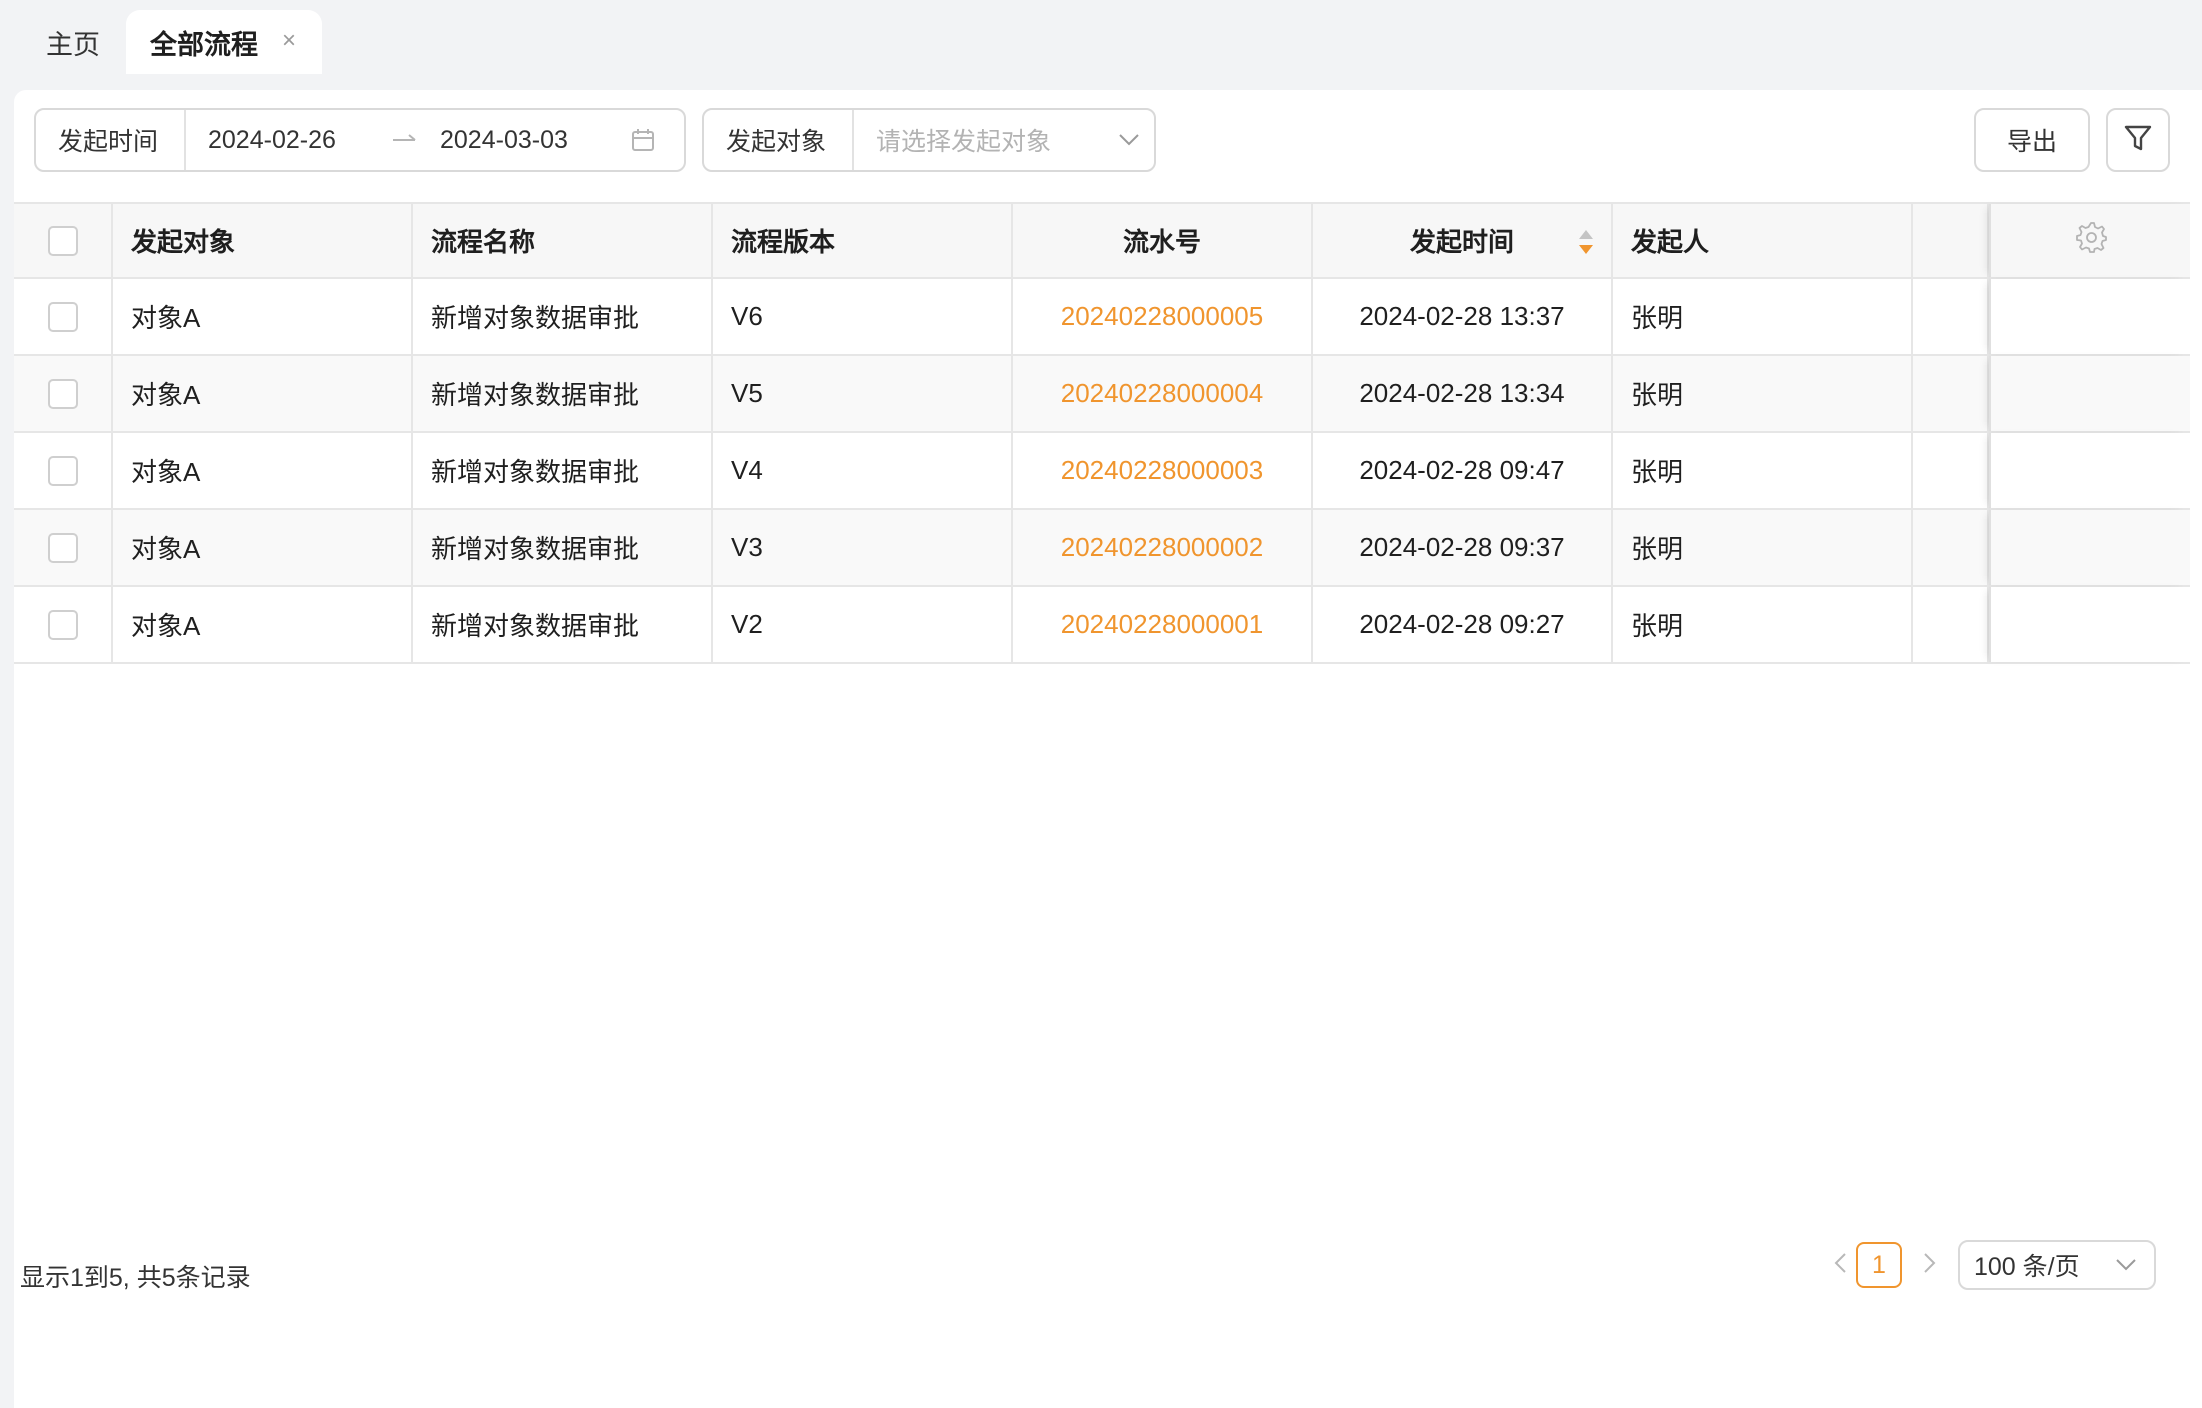  Describe the element at coordinates (1163, 470) in the screenshot. I see `cell-serial-link: 20240228000003` at that location.